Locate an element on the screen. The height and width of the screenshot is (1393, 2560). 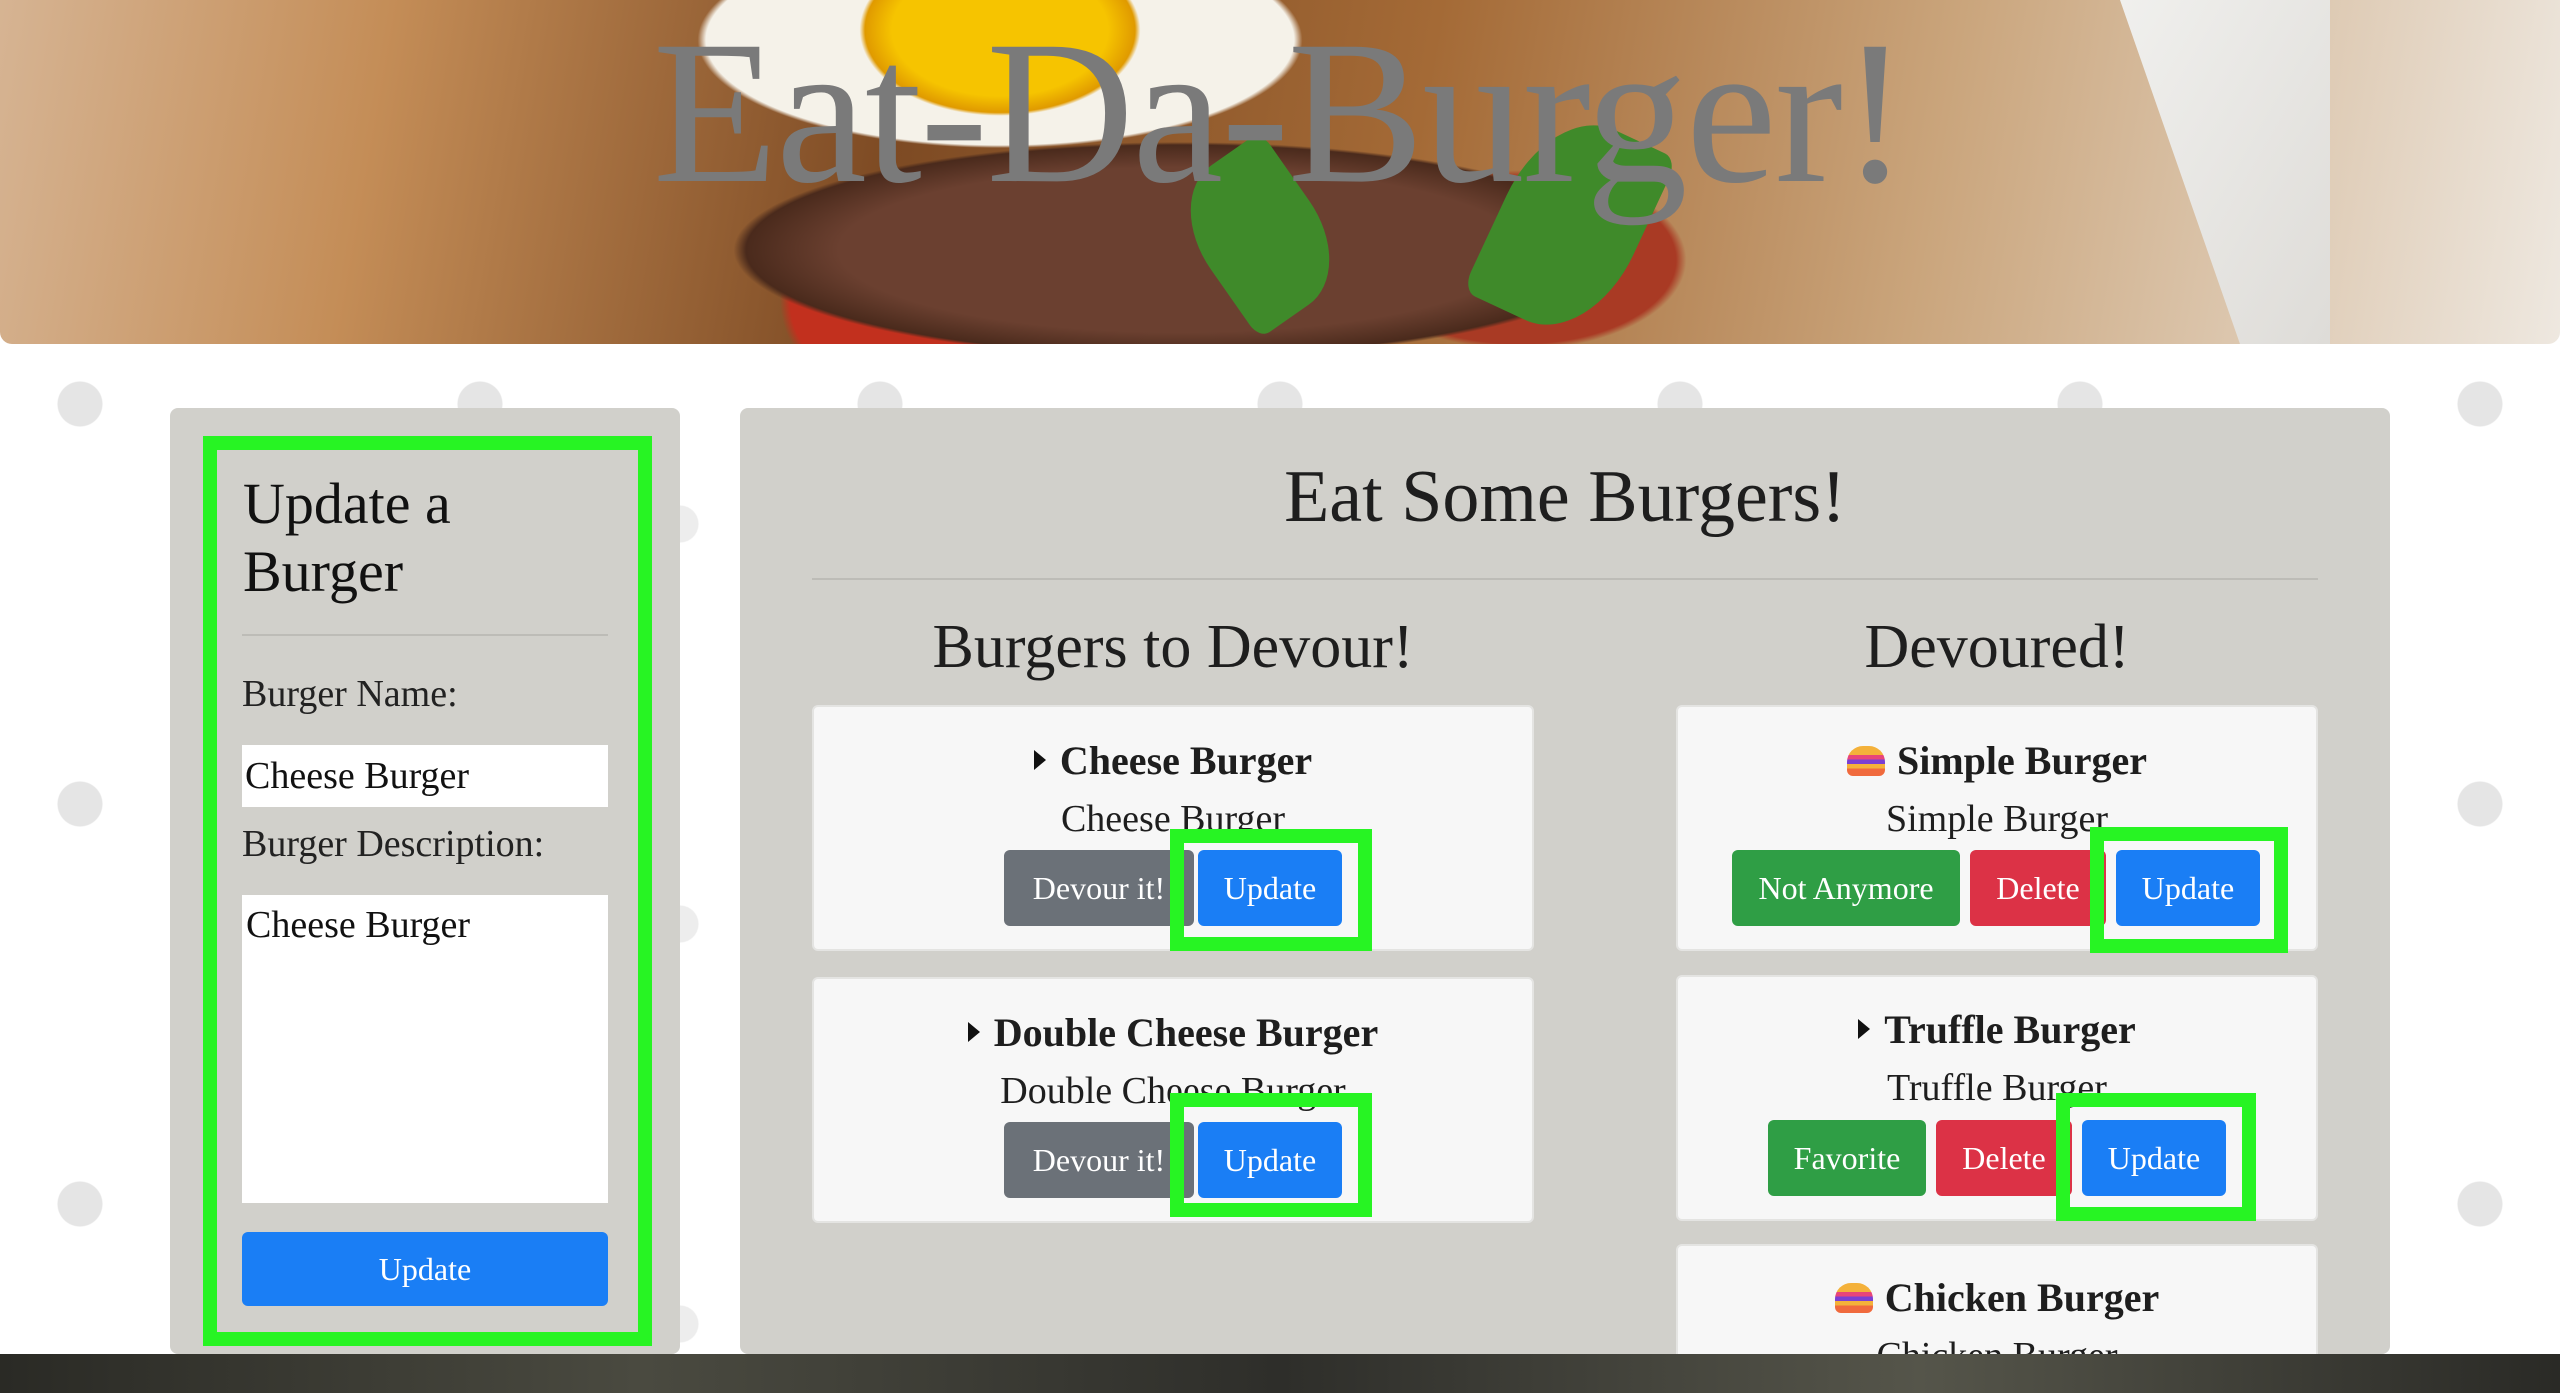
burger-name-label: Burger Name: is located at coordinates (350, 694).